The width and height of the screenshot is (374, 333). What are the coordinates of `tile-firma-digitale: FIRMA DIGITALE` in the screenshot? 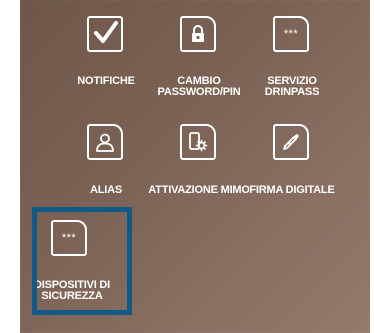 It's located at (292, 164).